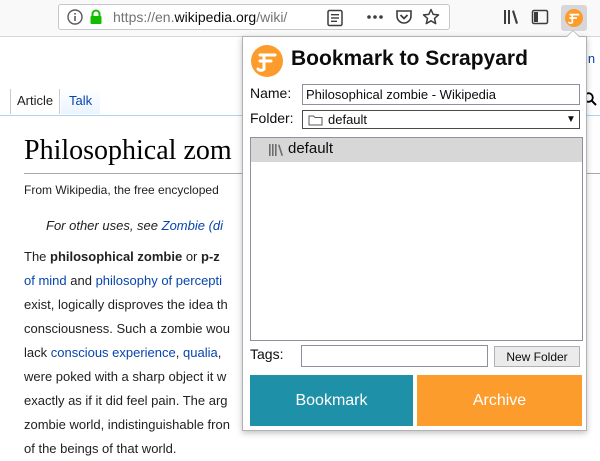  I want to click on tags-label: Tags:, so click(267, 354).